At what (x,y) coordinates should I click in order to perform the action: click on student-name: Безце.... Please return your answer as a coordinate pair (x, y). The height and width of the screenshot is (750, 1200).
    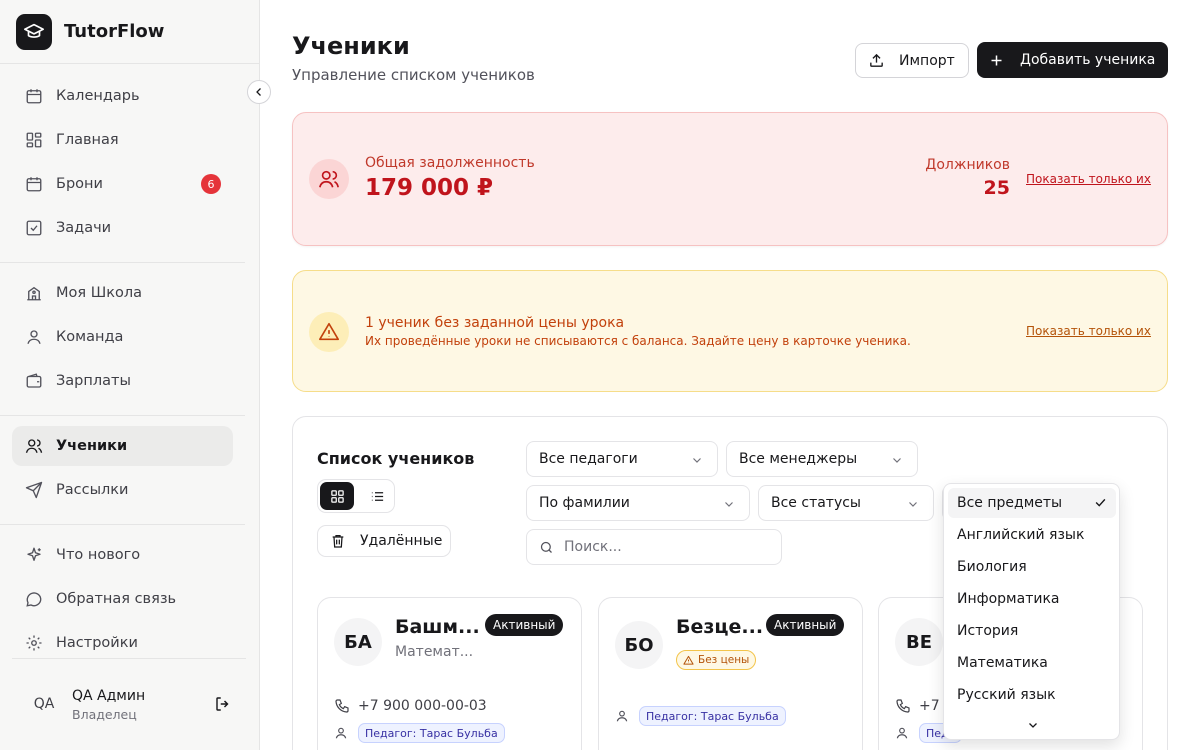
    Looking at the image, I should click on (720, 627).